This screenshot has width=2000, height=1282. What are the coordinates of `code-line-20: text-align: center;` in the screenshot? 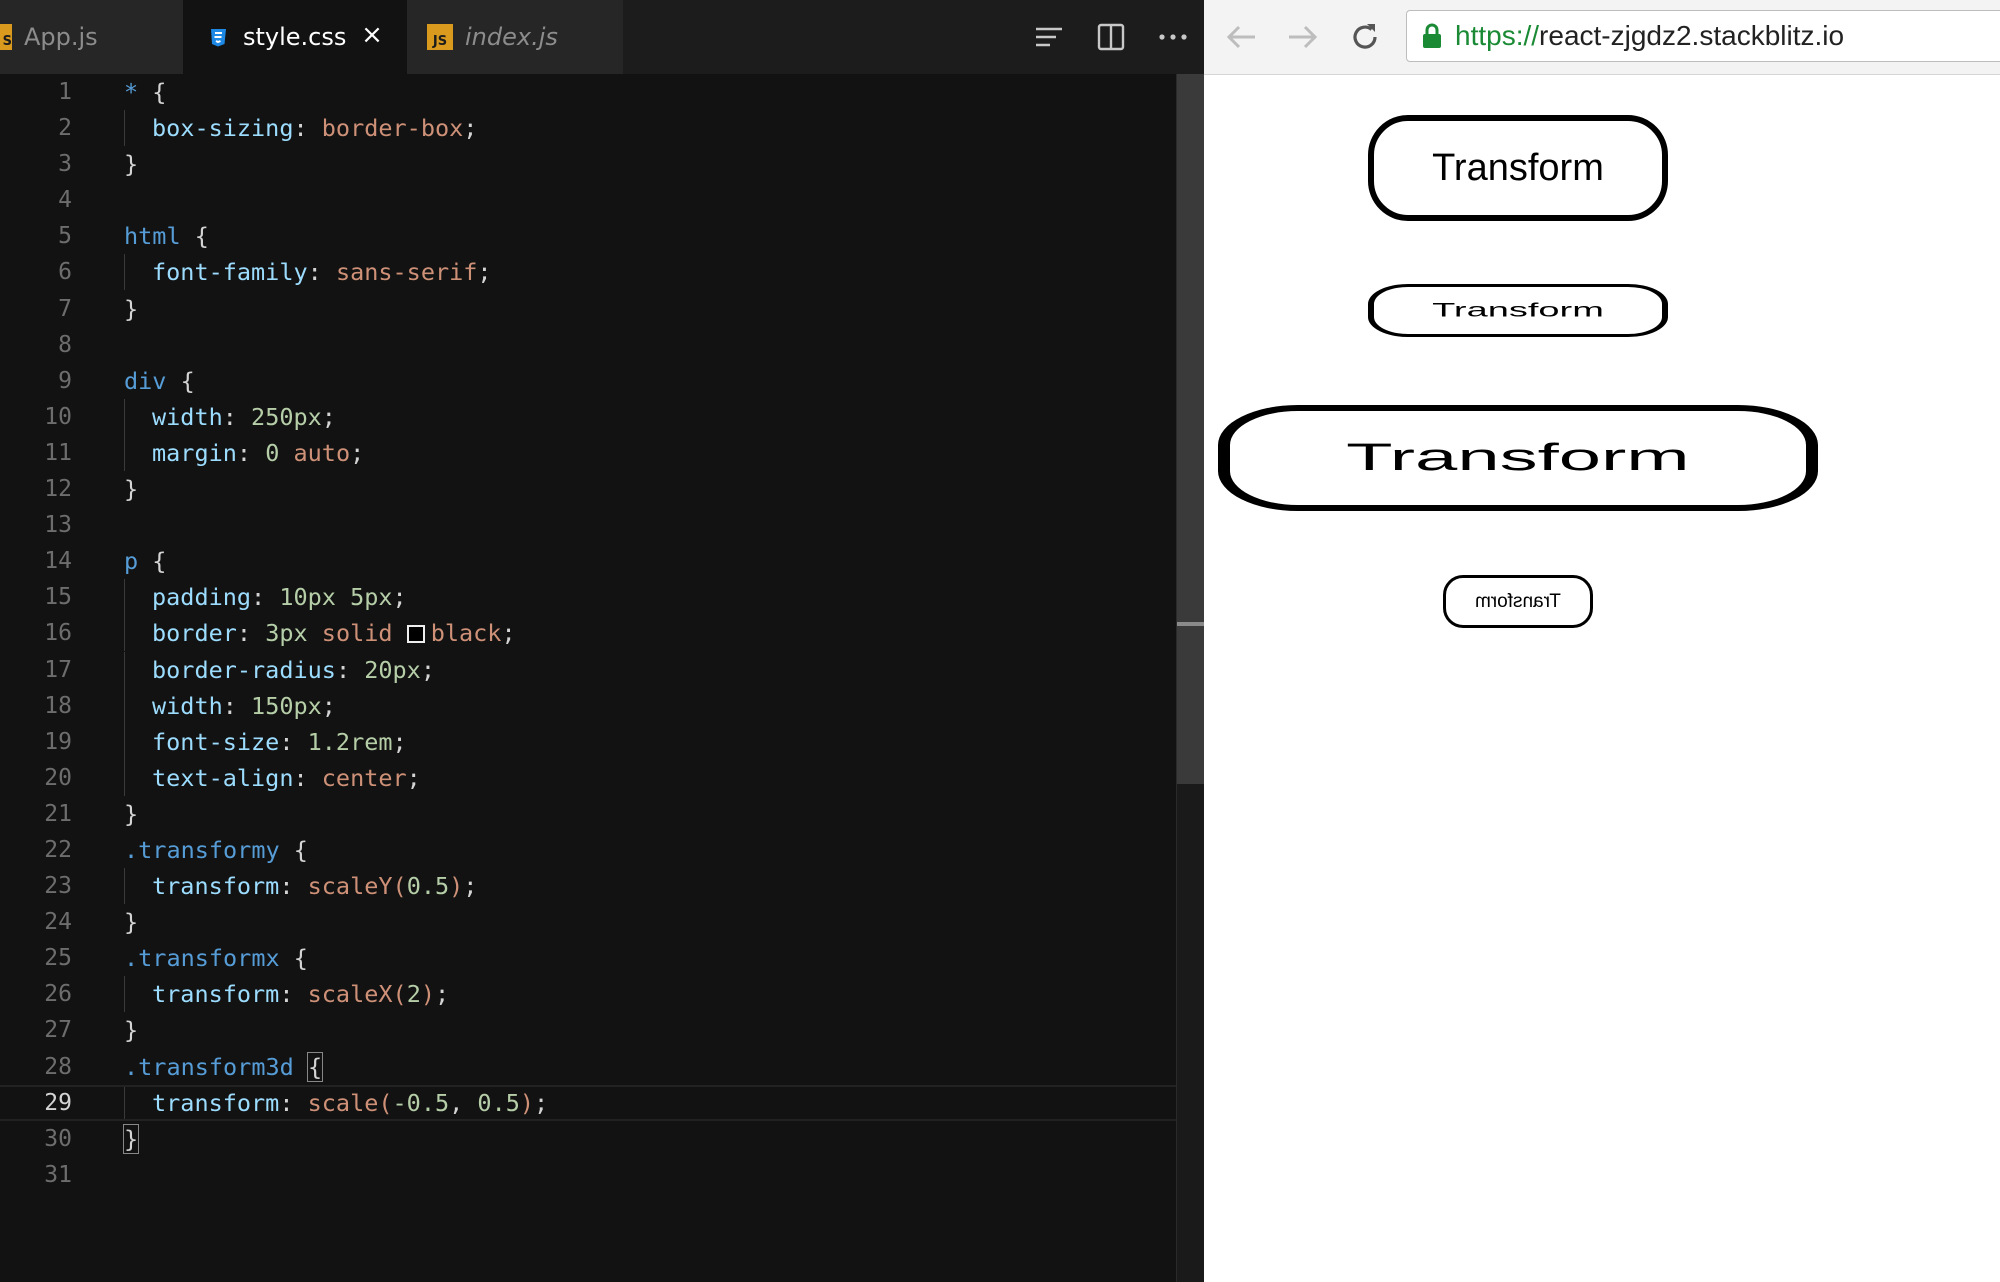 It's located at (649, 777).